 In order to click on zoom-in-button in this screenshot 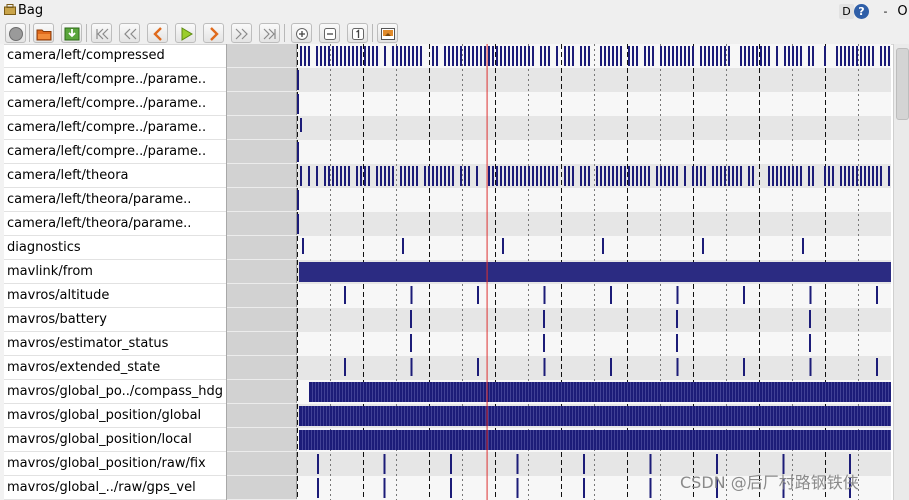, I will do `click(301, 33)`.